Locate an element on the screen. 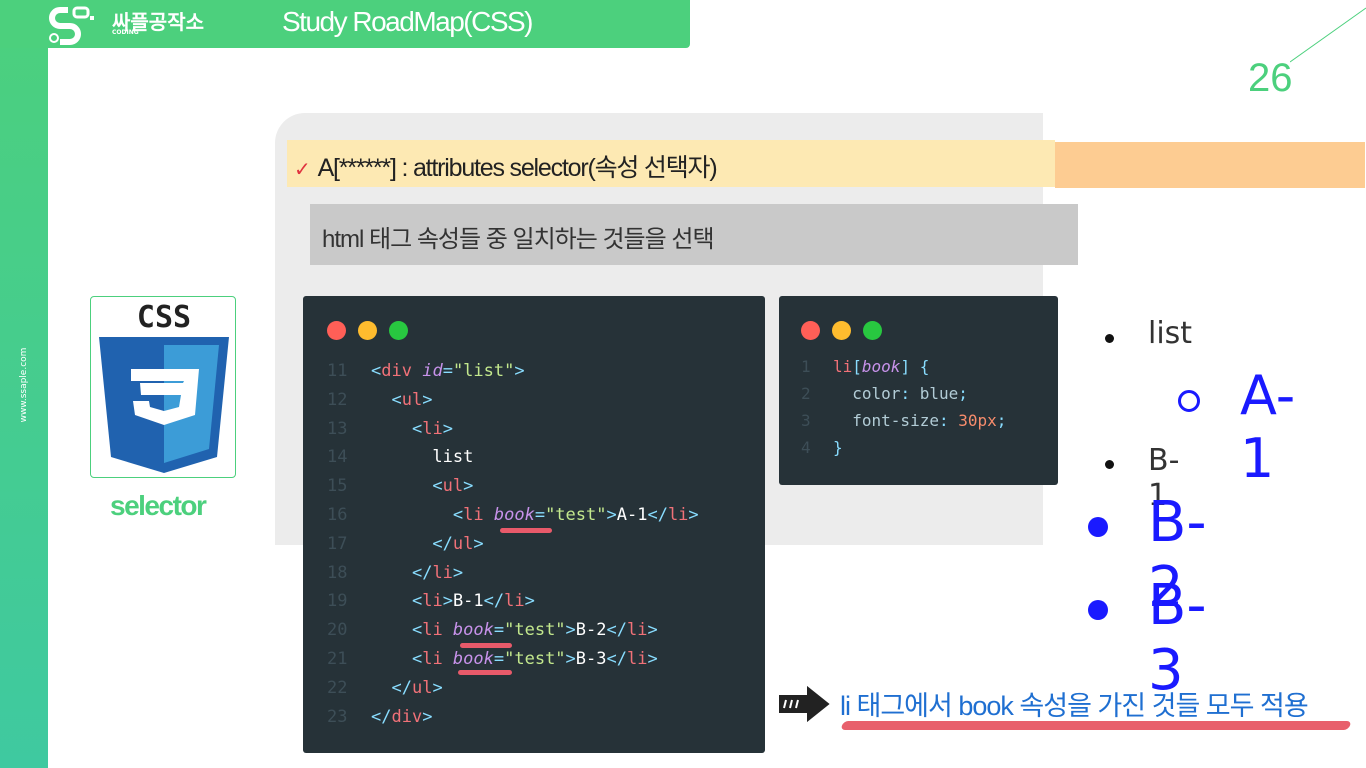 The image size is (1366, 768). line-number: 11 is located at coordinates (337, 371).